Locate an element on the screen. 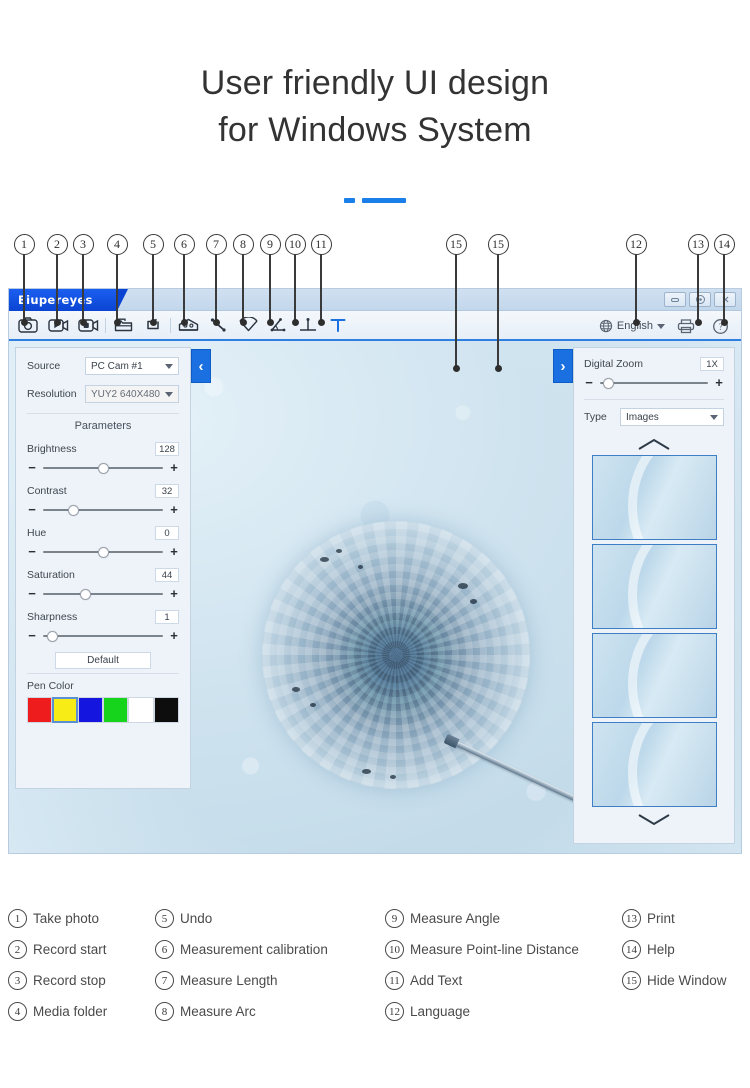 The image size is (750, 1088). zoom-slider-thumb is located at coordinates (609, 383).